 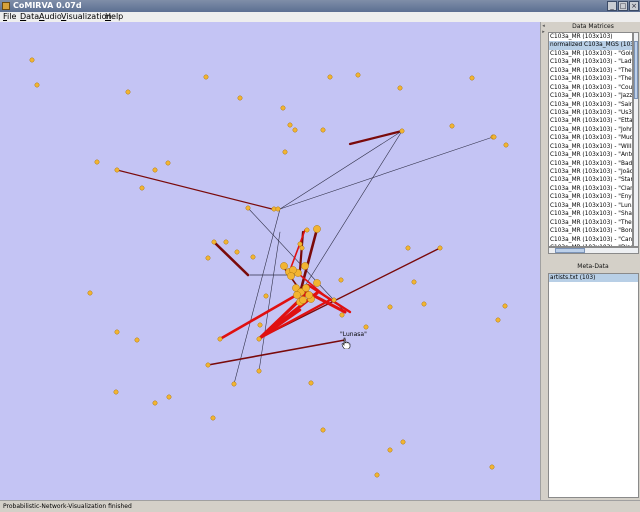 I want to click on list-item: C103a_MR (103x103) - "Cannonball", so click(x=590, y=240).